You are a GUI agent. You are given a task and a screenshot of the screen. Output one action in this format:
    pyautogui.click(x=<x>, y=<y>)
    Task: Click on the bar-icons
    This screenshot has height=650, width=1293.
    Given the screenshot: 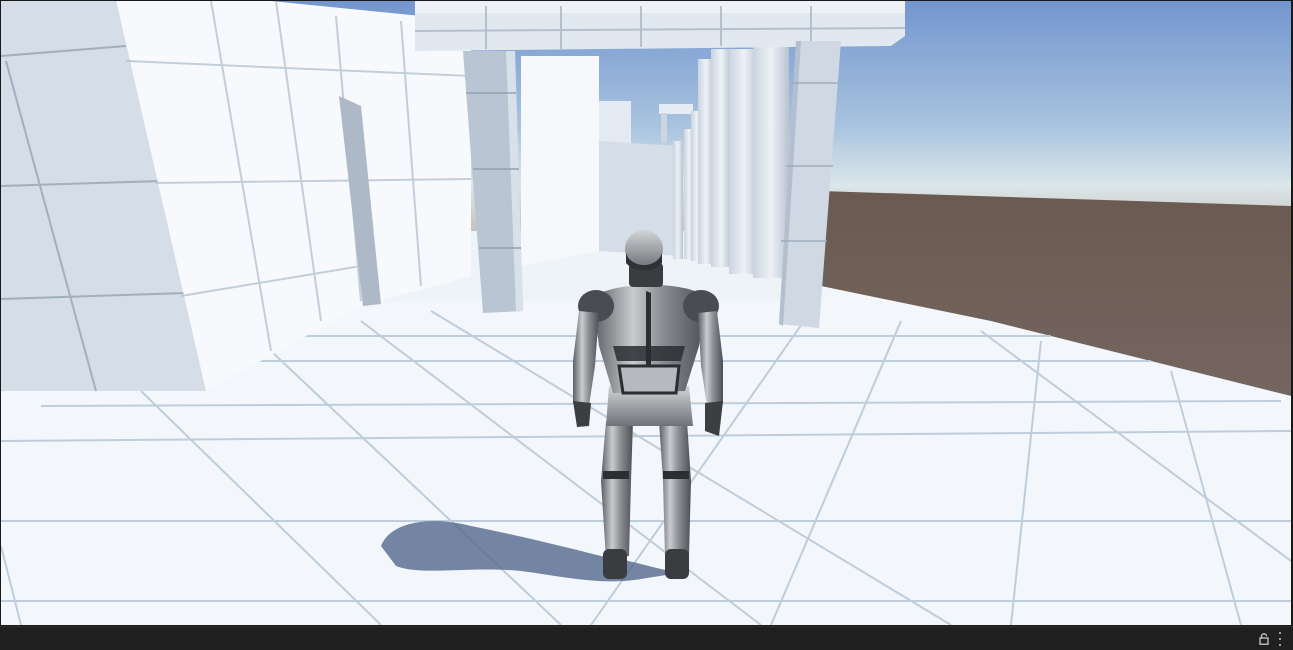 What is the action you would take?
    pyautogui.click(x=1271, y=638)
    